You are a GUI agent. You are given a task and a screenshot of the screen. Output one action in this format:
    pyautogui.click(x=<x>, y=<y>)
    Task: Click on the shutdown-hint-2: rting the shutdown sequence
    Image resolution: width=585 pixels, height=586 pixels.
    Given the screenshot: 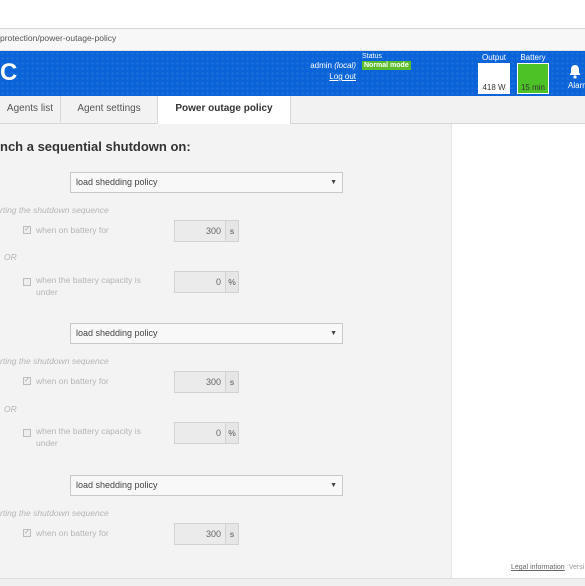 What is the action you would take?
    pyautogui.click(x=54, y=361)
    